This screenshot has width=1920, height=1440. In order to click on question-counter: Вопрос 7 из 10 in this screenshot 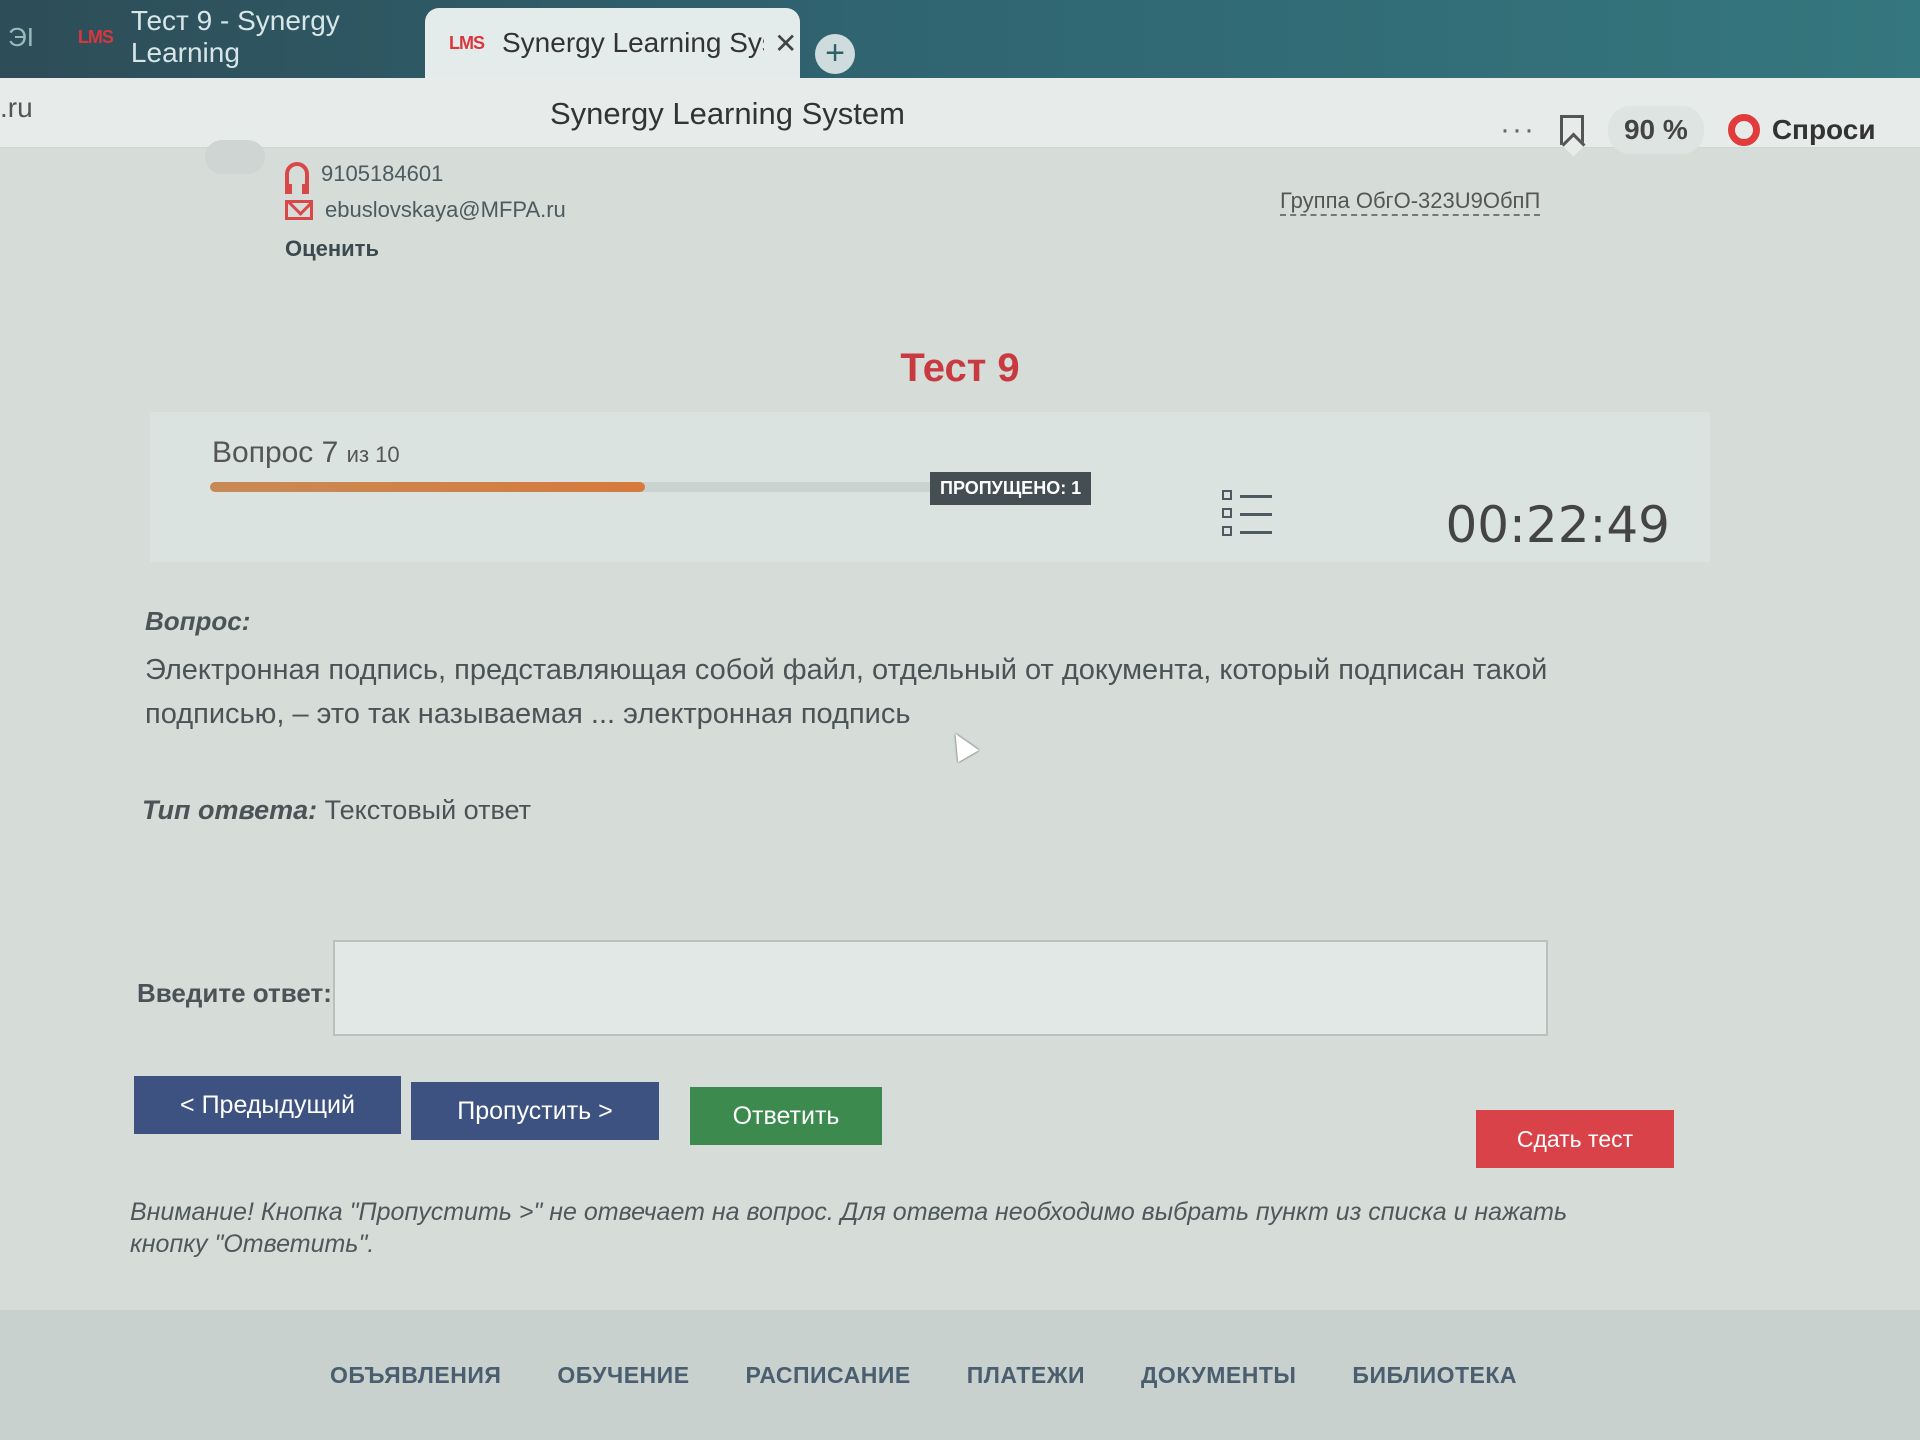, I will do `click(306, 453)`.